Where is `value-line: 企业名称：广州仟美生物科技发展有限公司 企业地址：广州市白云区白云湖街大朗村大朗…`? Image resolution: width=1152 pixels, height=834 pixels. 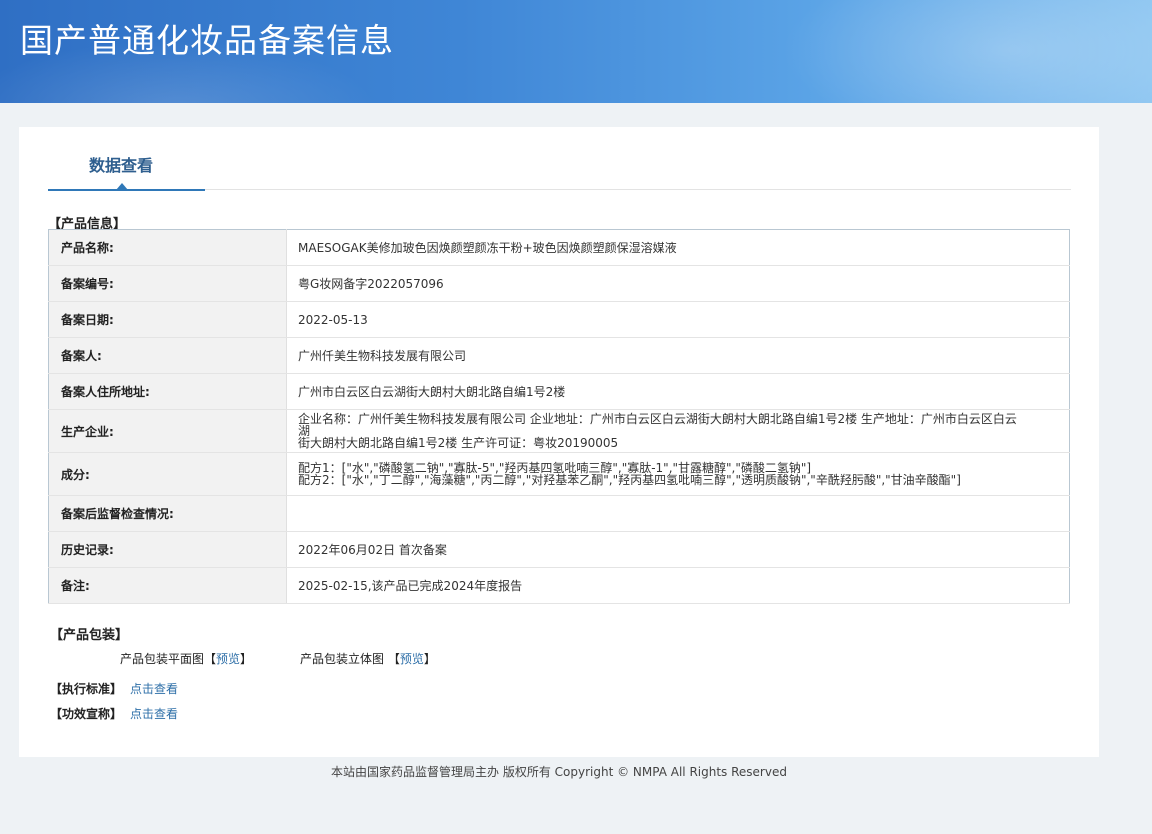 value-line: 企业名称：广州仟美生物科技发展有限公司 企业地址：广州市白云区白云湖街大朗村大朗… is located at coordinates (657, 425).